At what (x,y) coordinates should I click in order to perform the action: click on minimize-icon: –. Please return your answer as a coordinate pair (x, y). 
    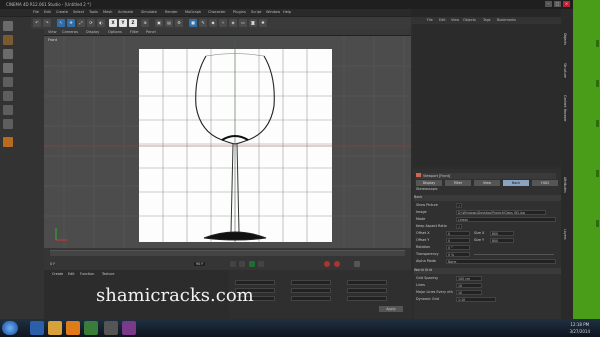
    Looking at the image, I should click on (548, 4).